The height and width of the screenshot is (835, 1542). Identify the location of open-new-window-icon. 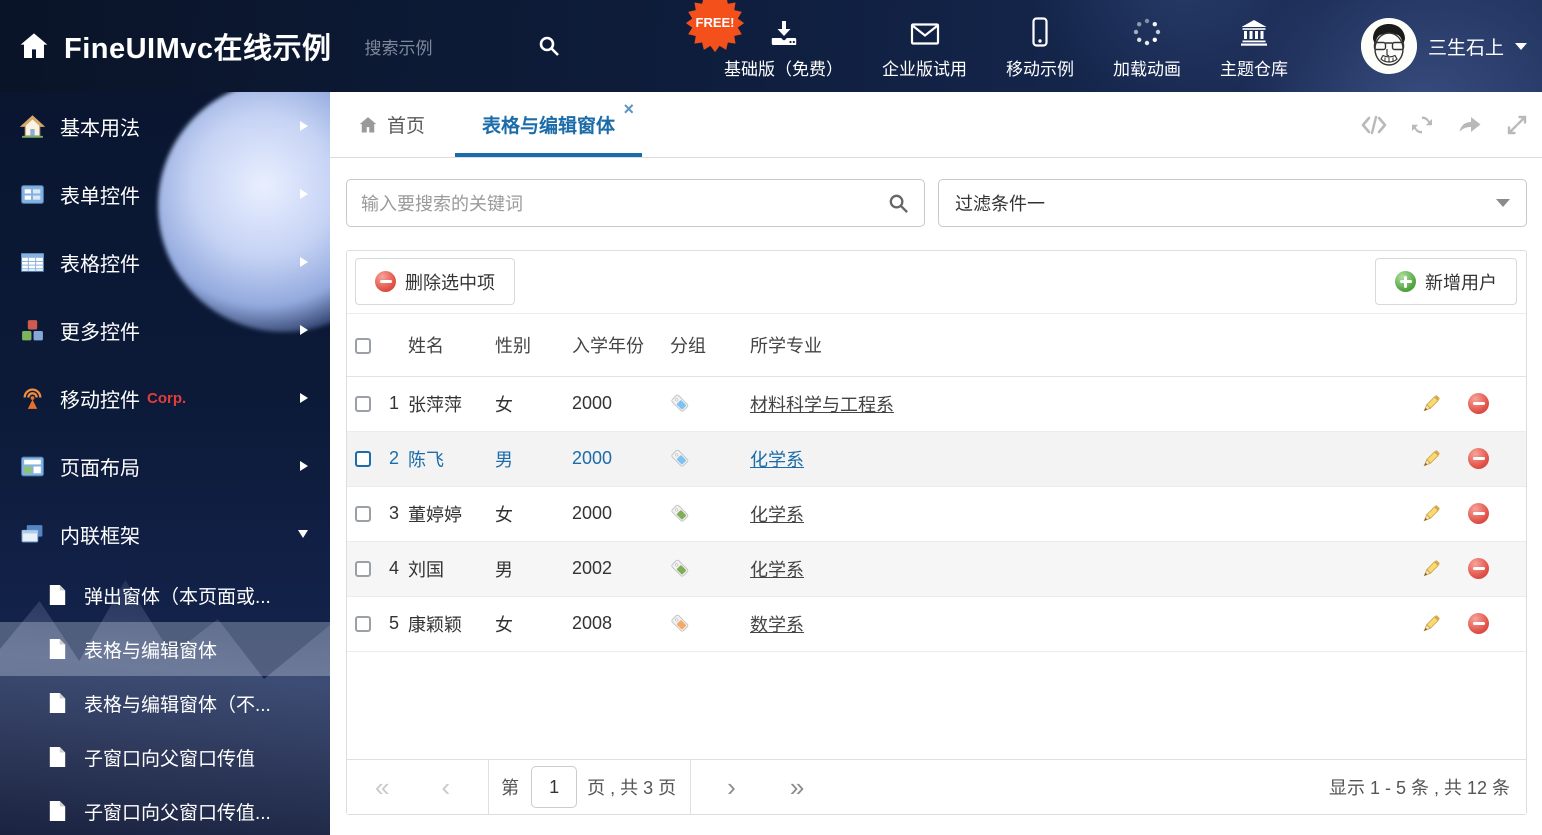
(1470, 125).